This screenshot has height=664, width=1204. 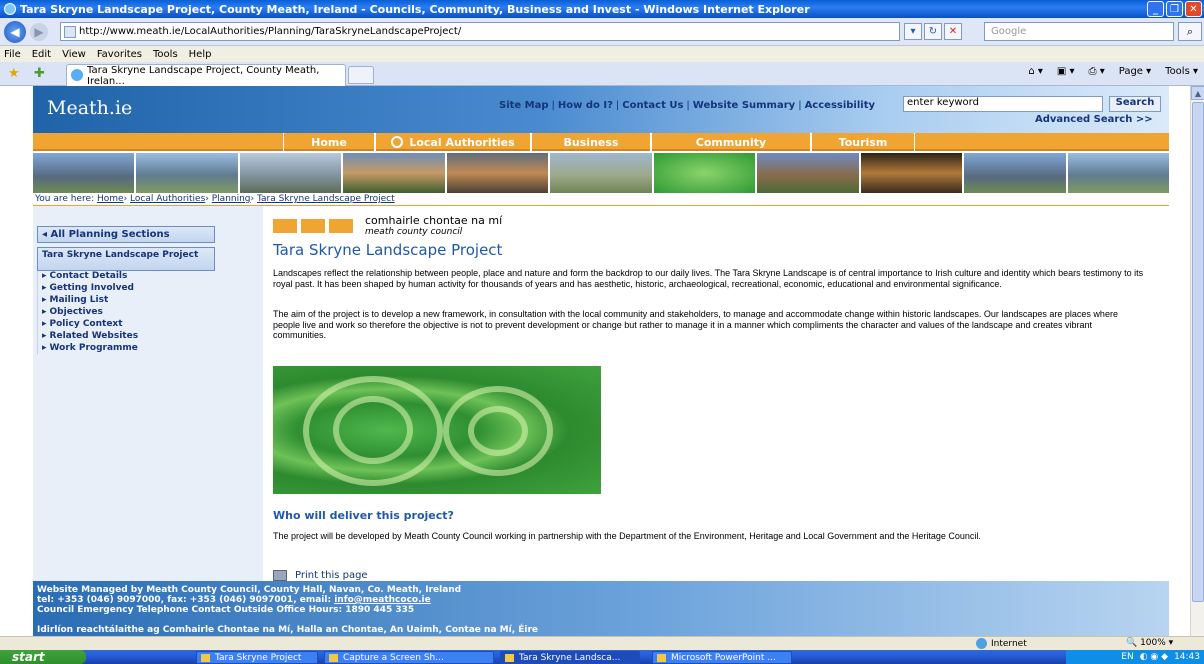 I want to click on page-menu: Page ▾, so click(x=1135, y=71).